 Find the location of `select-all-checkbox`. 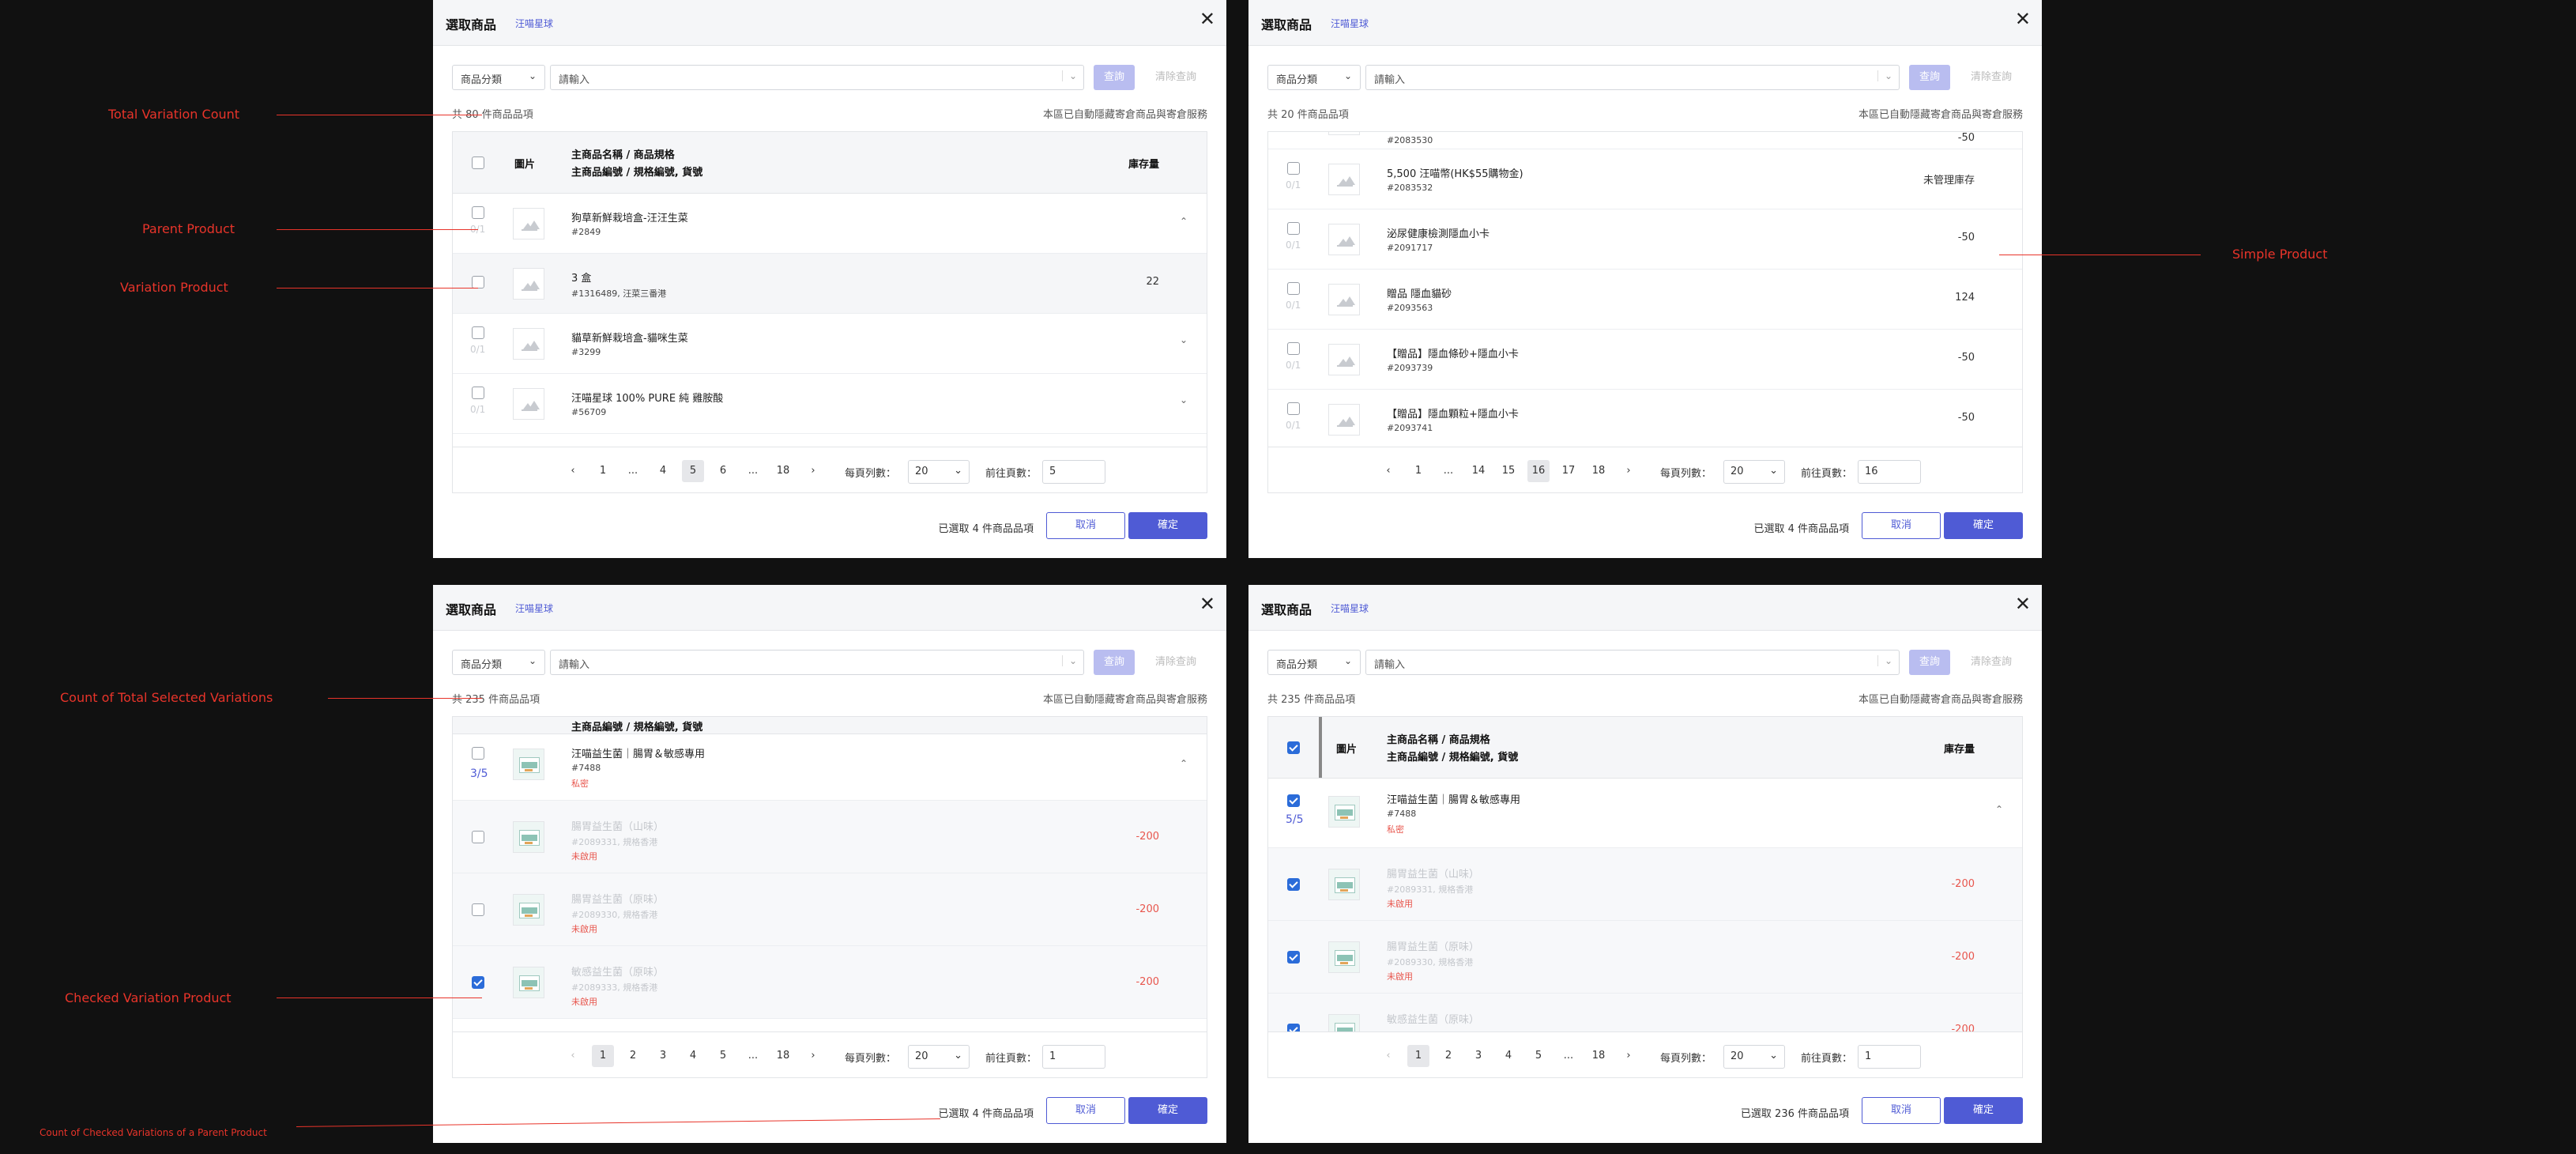

select-all-checkbox is located at coordinates (478, 163).